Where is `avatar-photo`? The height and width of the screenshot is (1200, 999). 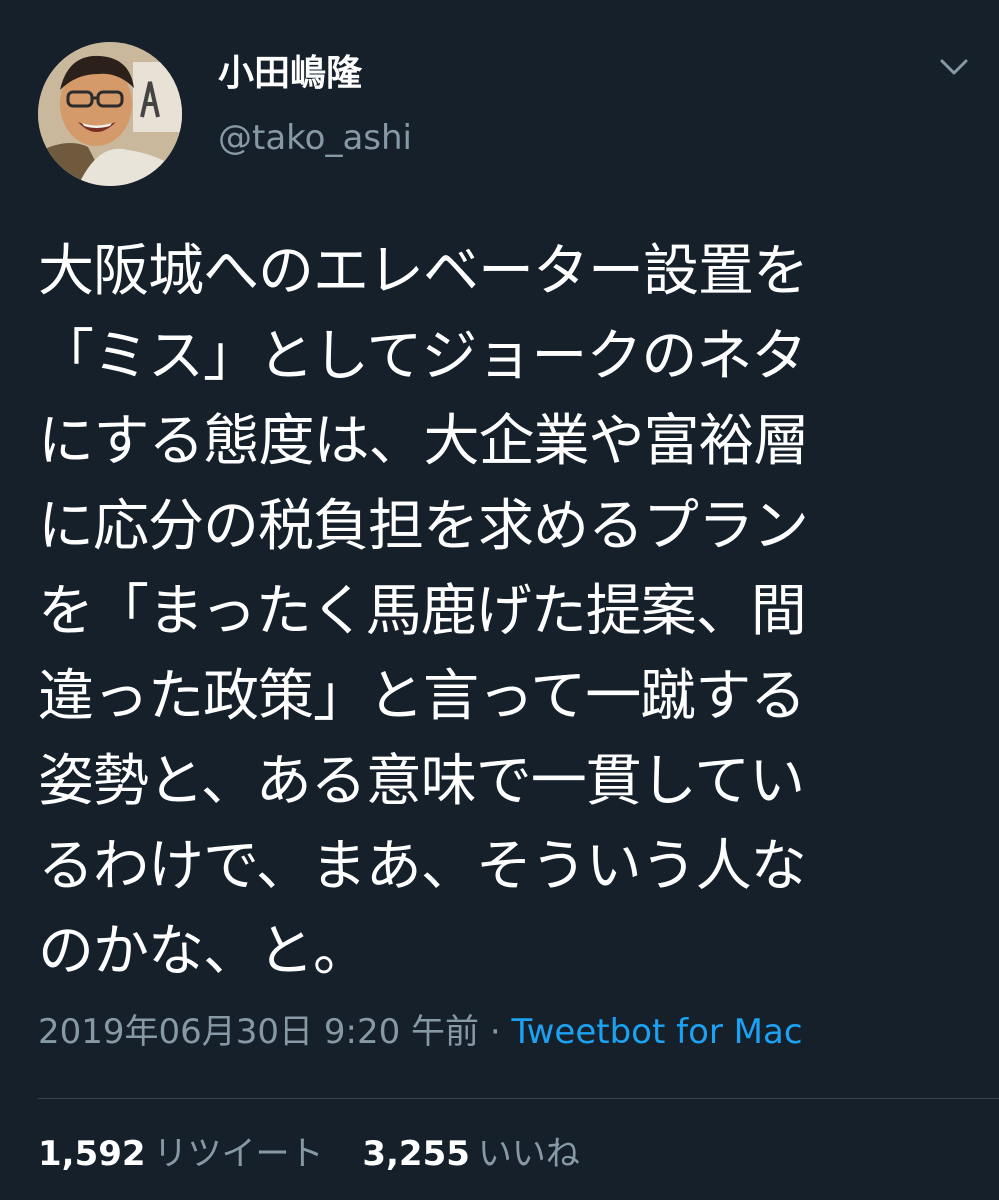
avatar-photo is located at coordinates (110, 114).